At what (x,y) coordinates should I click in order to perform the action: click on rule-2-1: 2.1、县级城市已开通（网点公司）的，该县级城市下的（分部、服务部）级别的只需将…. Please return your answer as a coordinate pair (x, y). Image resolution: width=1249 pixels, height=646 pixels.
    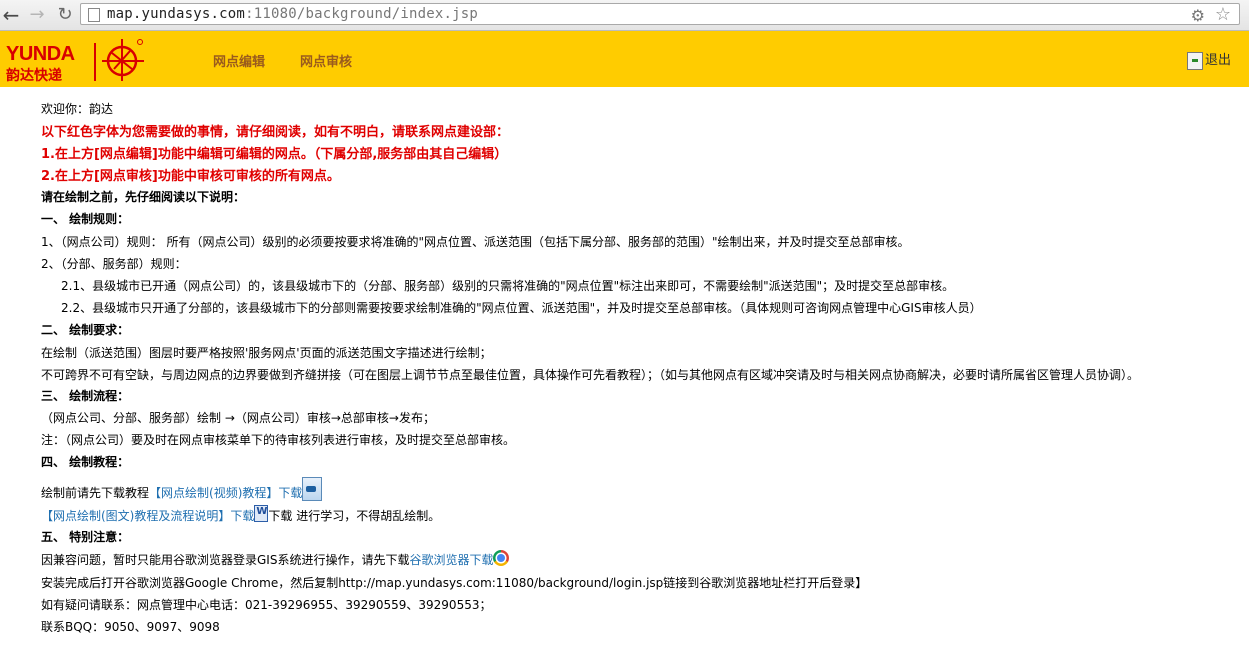
    Looking at the image, I should click on (508, 286).